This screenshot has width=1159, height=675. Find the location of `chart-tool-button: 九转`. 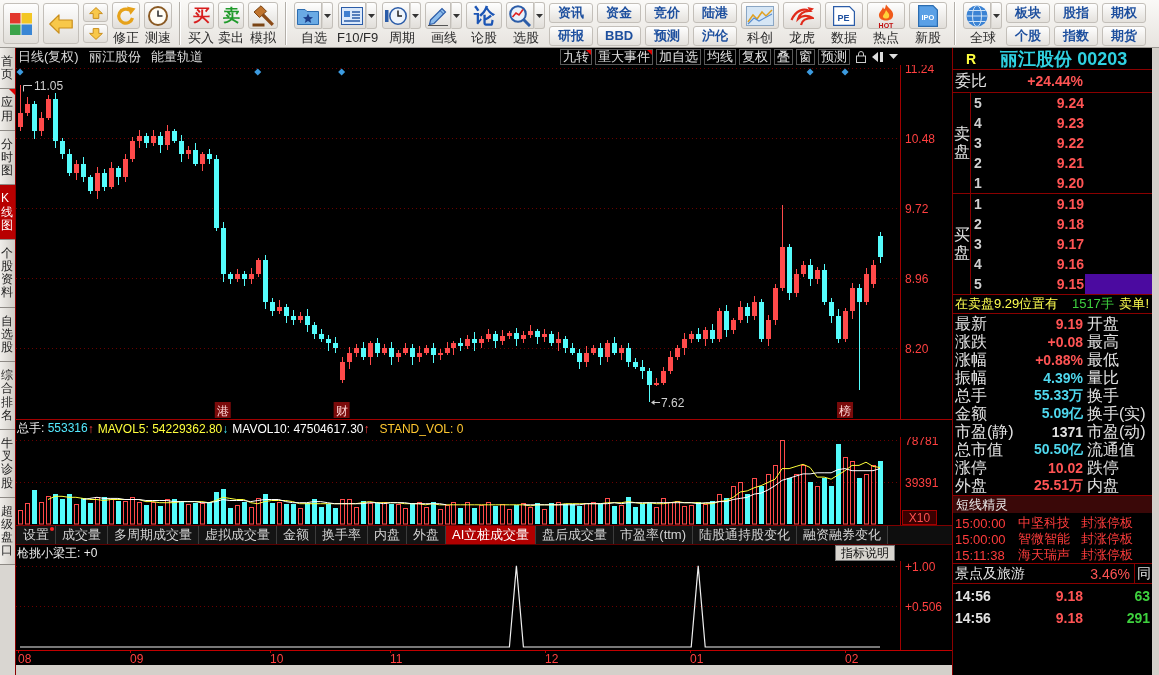

chart-tool-button: 九转 is located at coordinates (576, 56).